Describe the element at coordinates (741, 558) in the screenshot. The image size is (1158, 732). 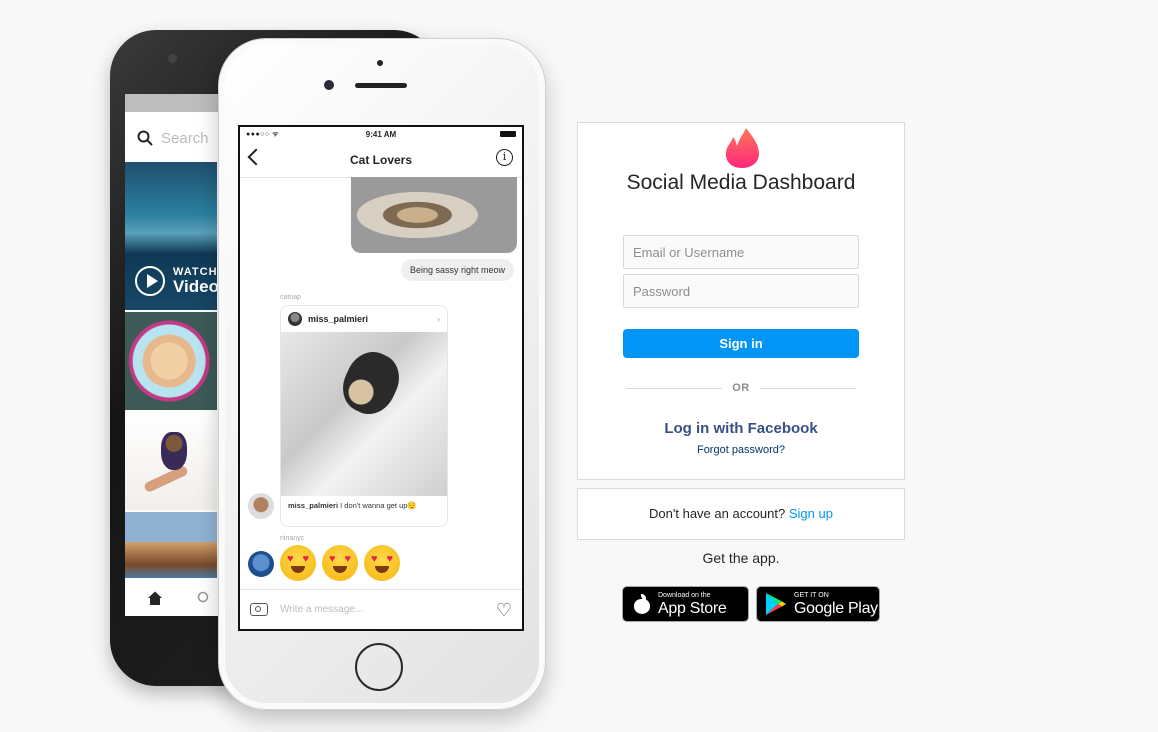
I see `get-app-label: Get the app.` at that location.